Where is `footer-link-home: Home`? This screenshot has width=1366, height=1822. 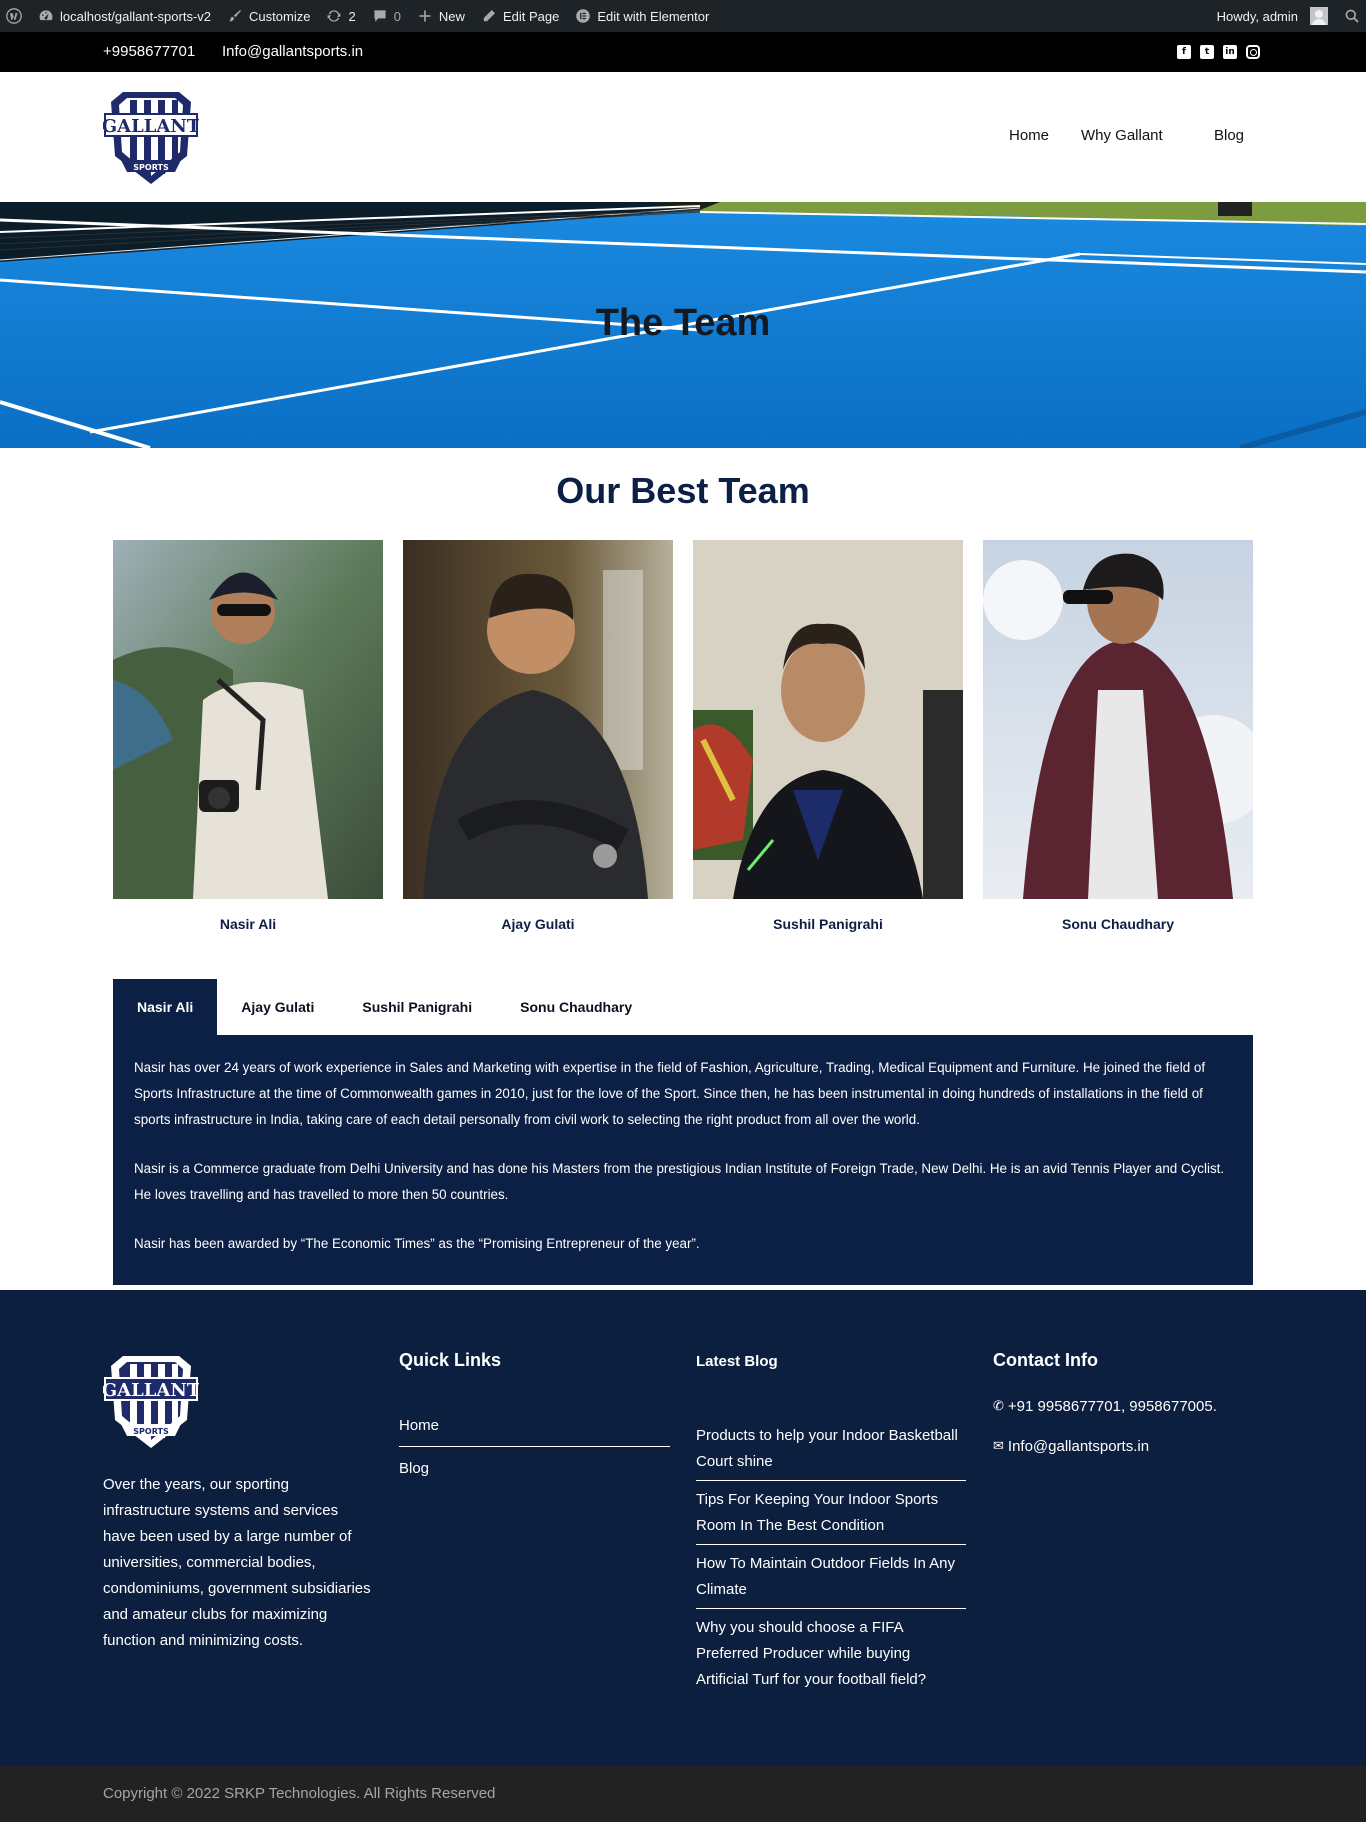 footer-link-home: Home is located at coordinates (534, 1425).